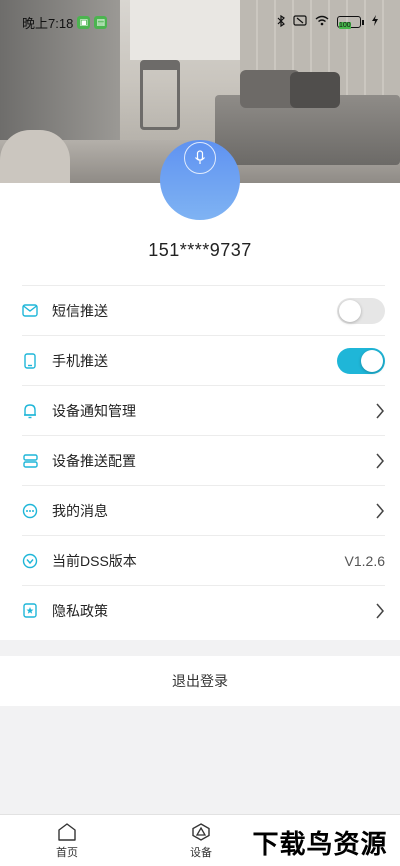 The width and height of the screenshot is (400, 866). Describe the element at coordinates (203, 560) in the screenshot. I see `setting-dss-version: 当前DSS版本 V1.2.6` at that location.